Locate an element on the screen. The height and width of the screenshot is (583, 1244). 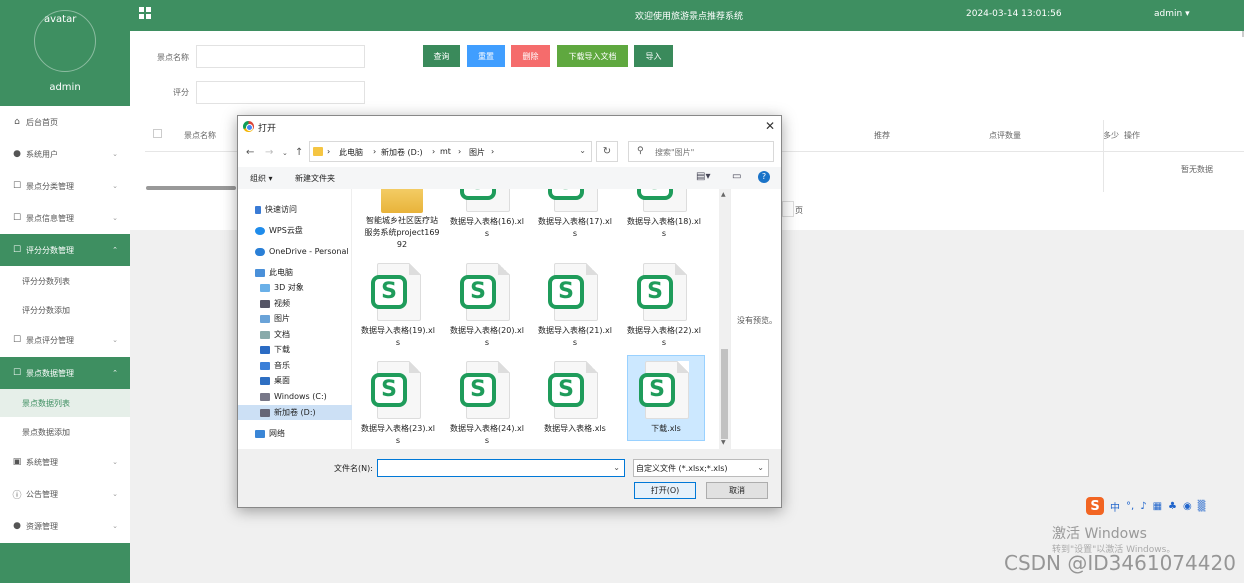
nav-videos: 视频 is located at coordinates (295, 303).